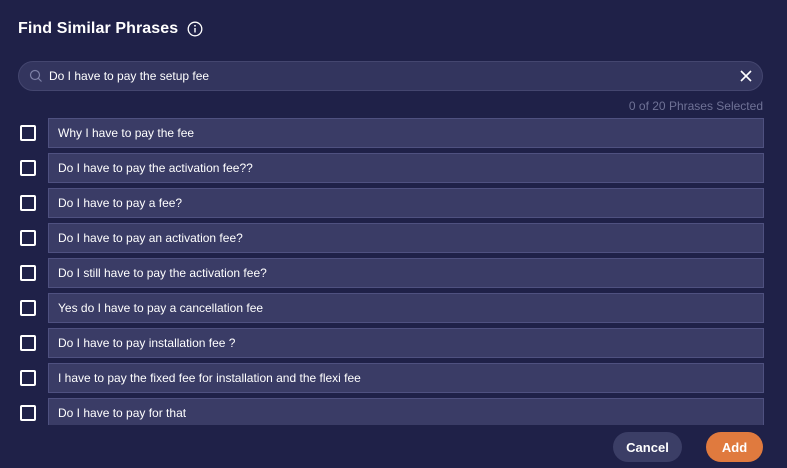  I want to click on dialog-title: Find Similar Phrases, so click(98, 28).